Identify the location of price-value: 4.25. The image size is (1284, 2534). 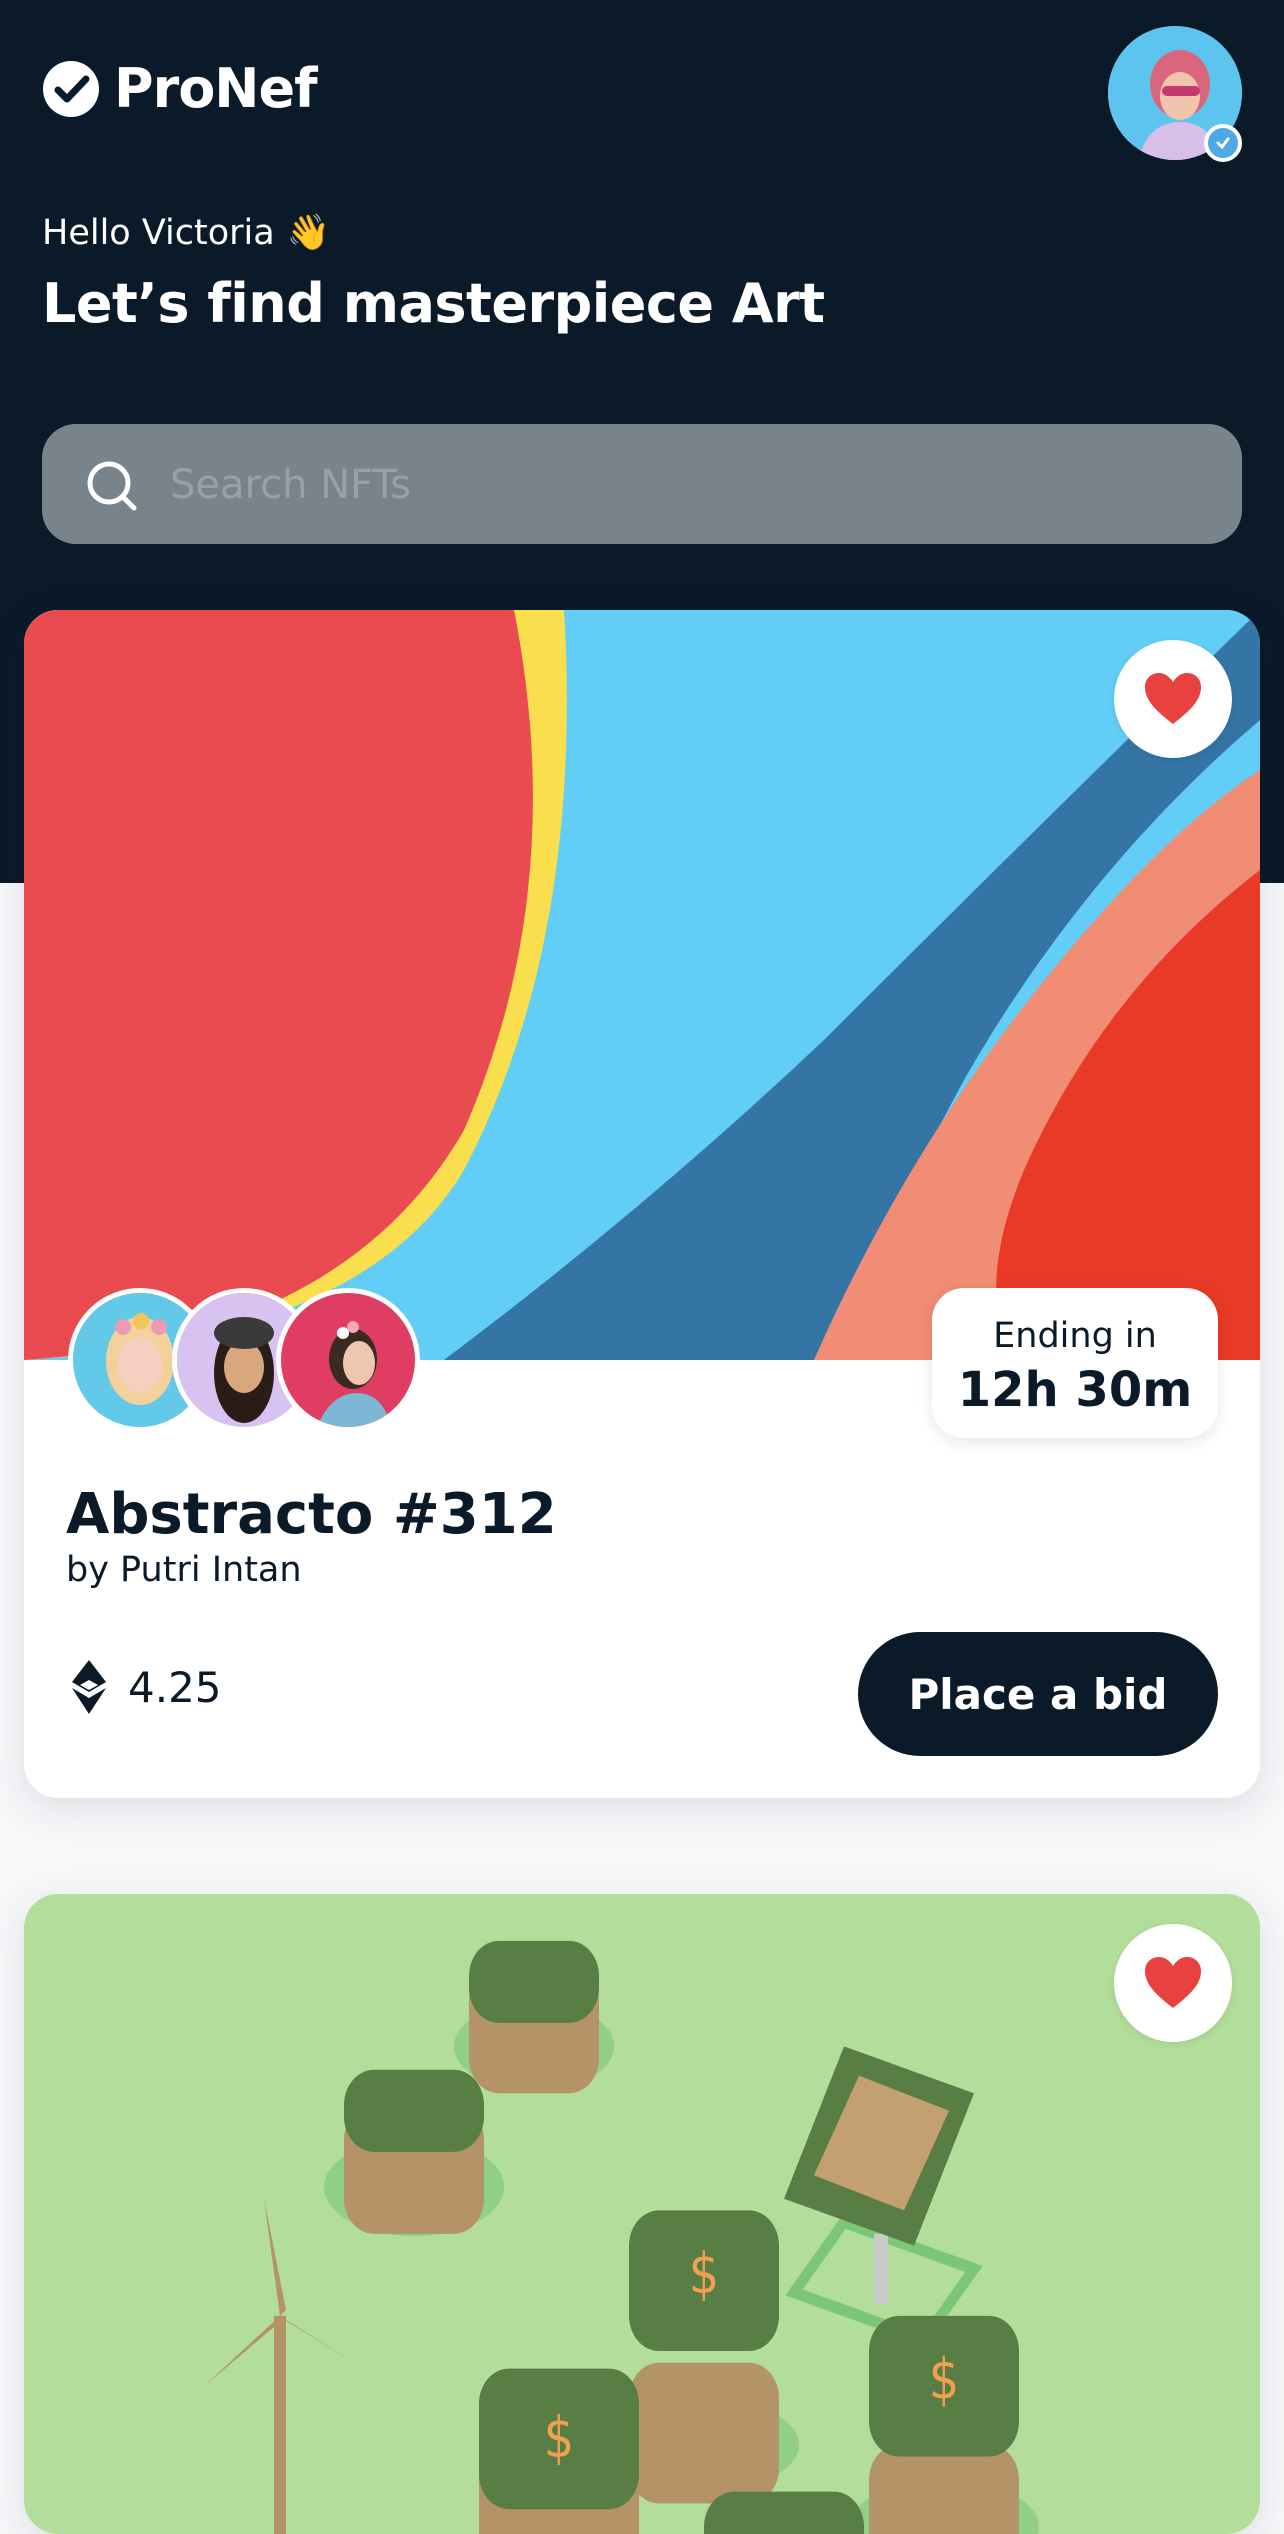
(175, 1687).